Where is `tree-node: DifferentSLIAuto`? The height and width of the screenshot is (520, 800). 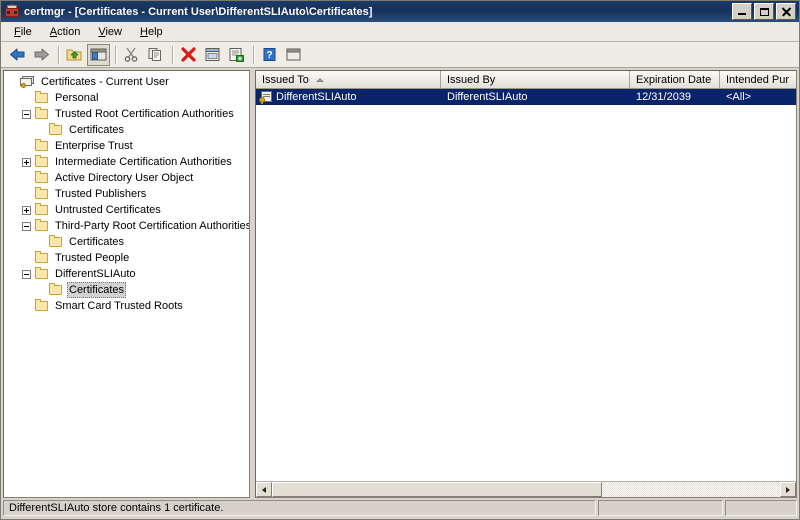
tree-node: DifferentSLIAuto is located at coordinates (126, 274).